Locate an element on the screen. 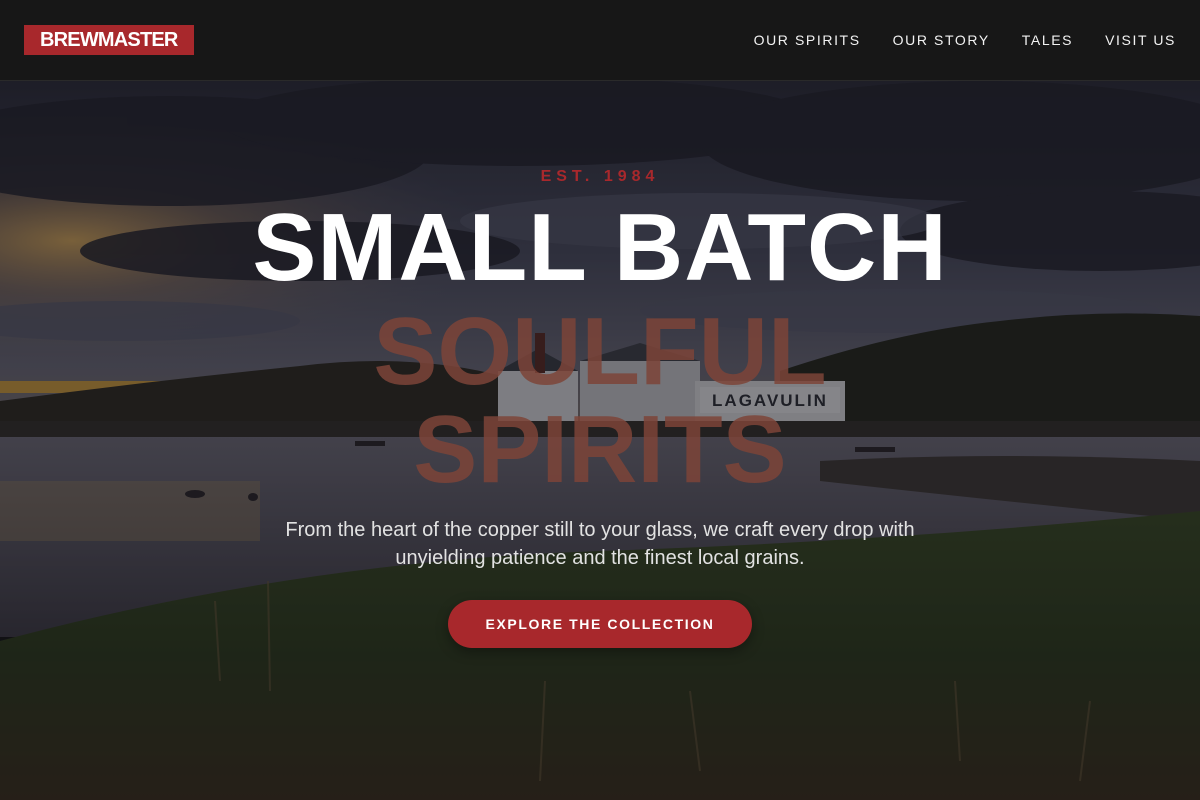  brand-logo: BREWMASTER is located at coordinates (109, 40).